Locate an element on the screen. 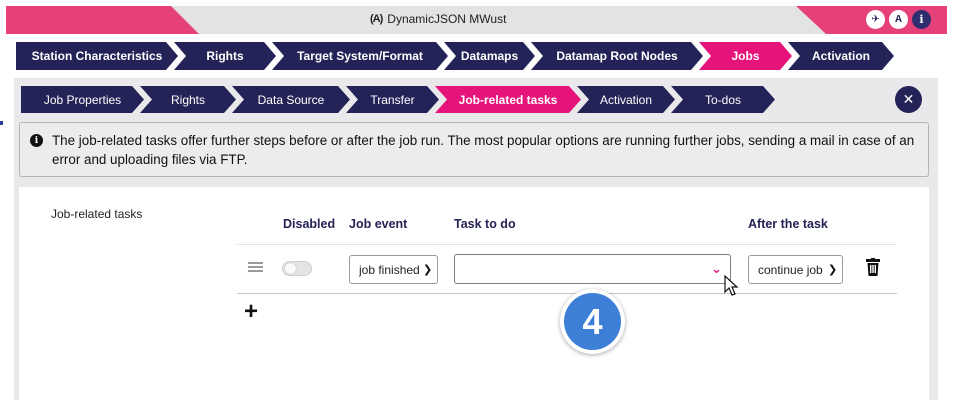 This screenshot has width=954, height=400. subtab-data-source: Data Source is located at coordinates (291, 99).